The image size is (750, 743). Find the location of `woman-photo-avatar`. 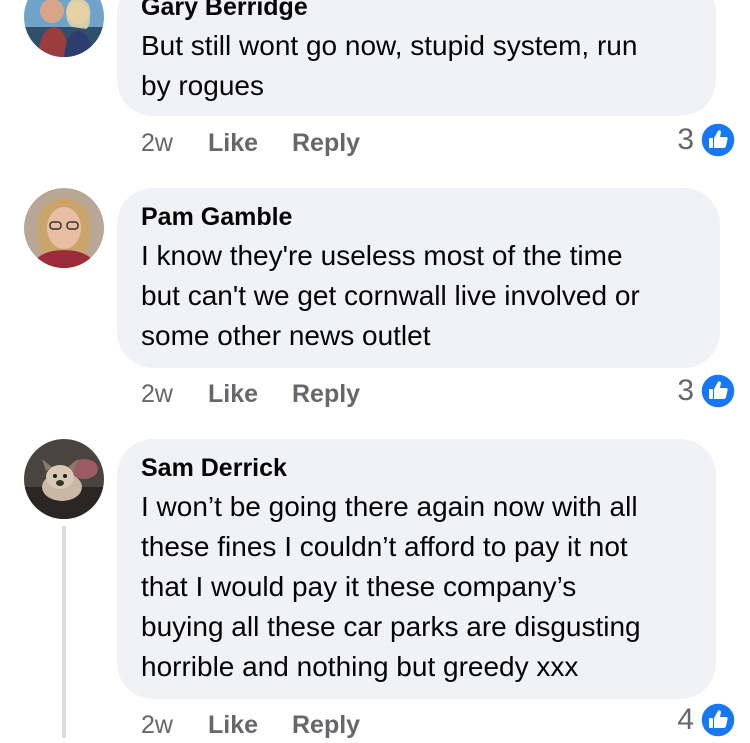

woman-photo-avatar is located at coordinates (64, 228).